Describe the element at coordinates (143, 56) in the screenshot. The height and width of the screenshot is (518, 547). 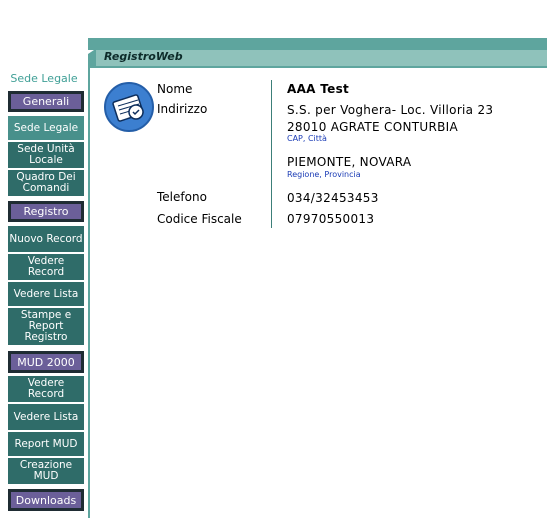
I see `app-title: RegistroWeb` at that location.